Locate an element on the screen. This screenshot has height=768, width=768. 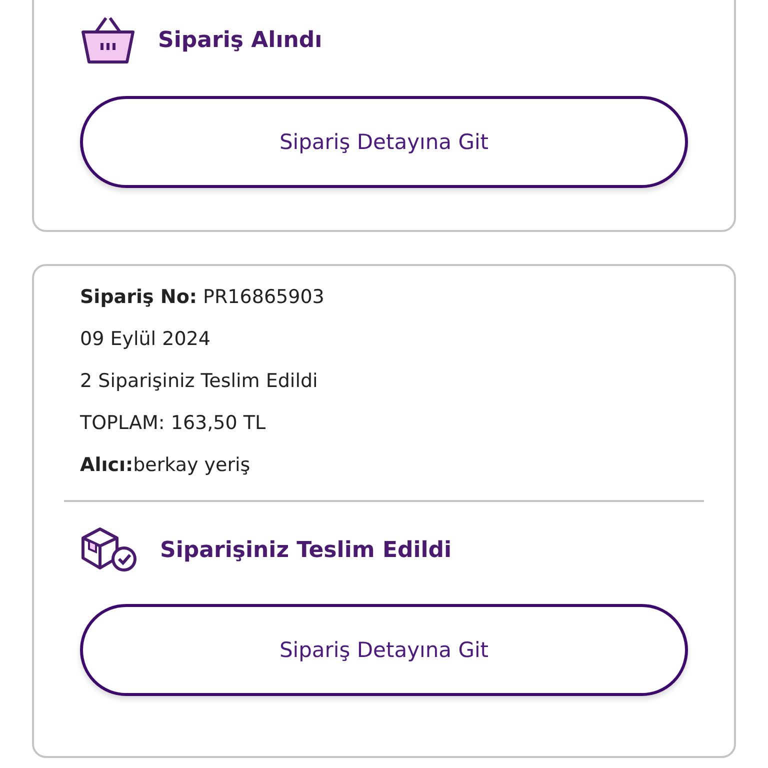
package-check-icon is located at coordinates (109, 550).